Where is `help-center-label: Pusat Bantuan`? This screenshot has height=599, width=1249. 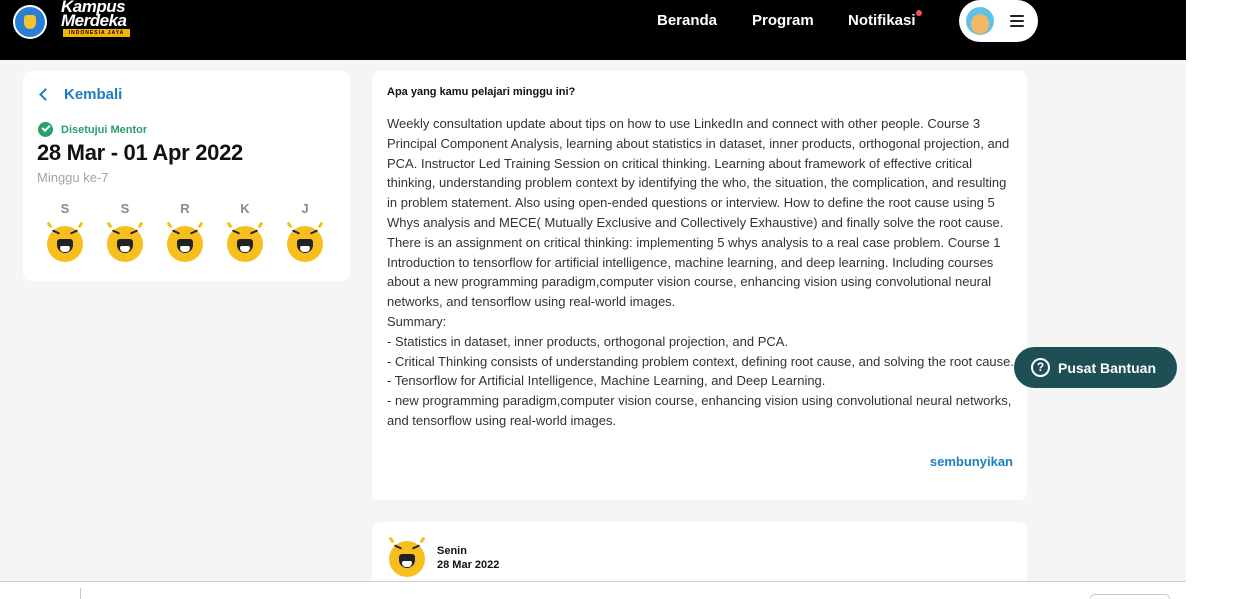
help-center-label: Pusat Bantuan is located at coordinates (1107, 367).